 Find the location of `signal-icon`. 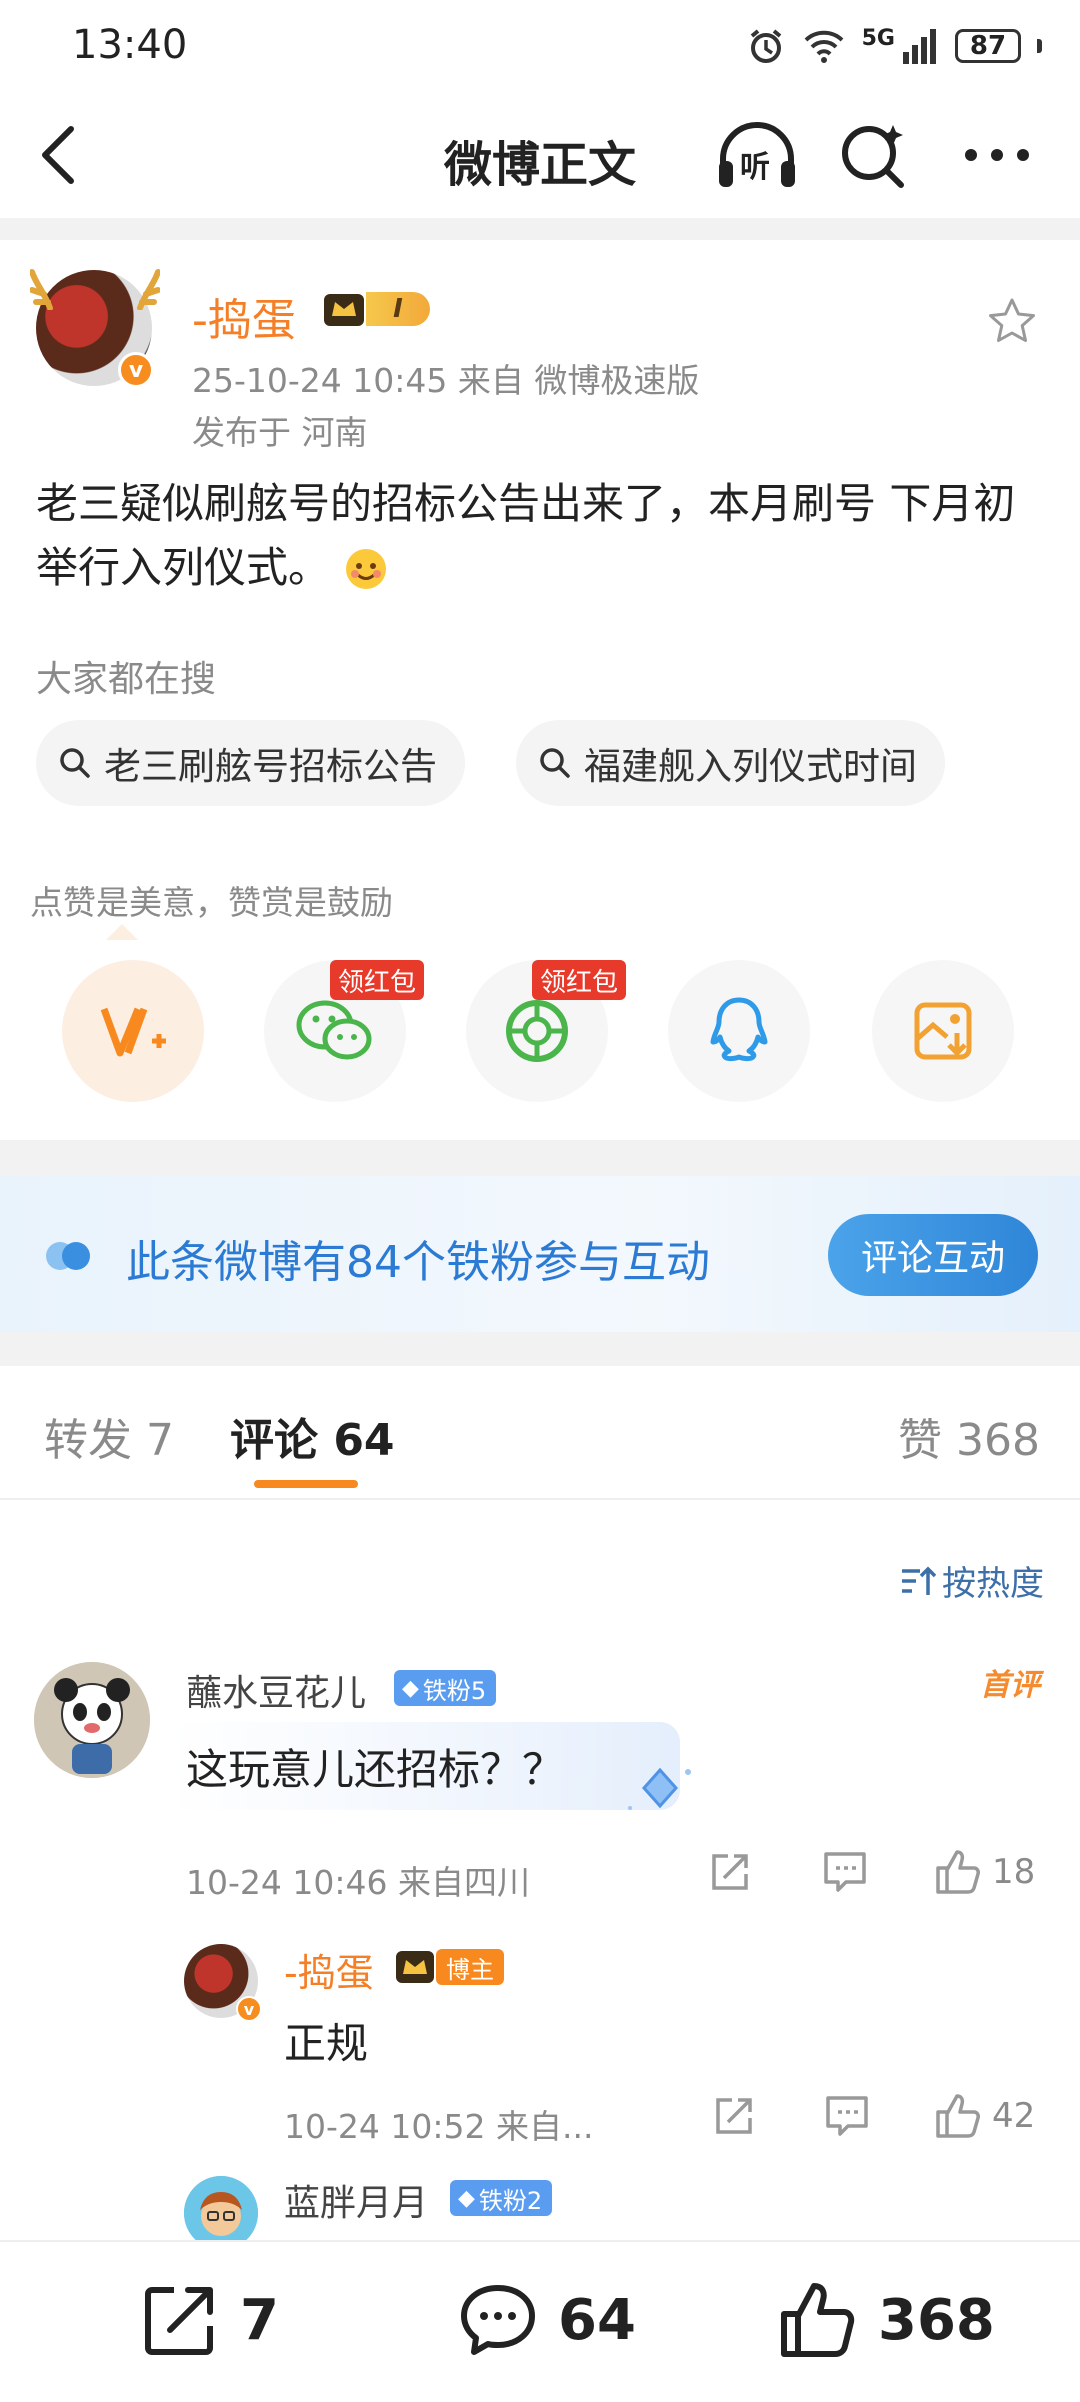

signal-icon is located at coordinates (919, 46).